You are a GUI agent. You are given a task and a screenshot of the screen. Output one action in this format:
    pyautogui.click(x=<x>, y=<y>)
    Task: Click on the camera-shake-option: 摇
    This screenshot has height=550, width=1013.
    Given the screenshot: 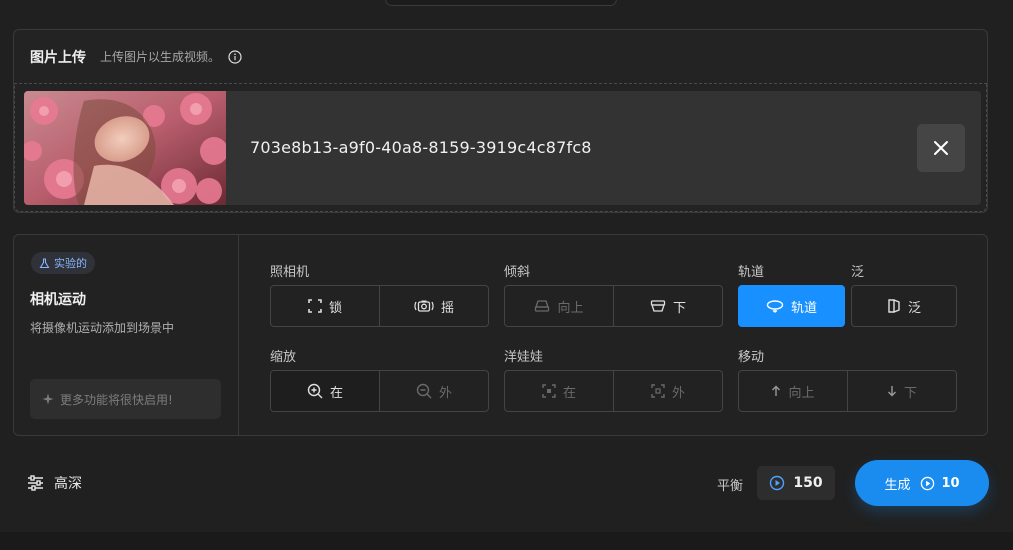 What is the action you would take?
    pyautogui.click(x=433, y=306)
    